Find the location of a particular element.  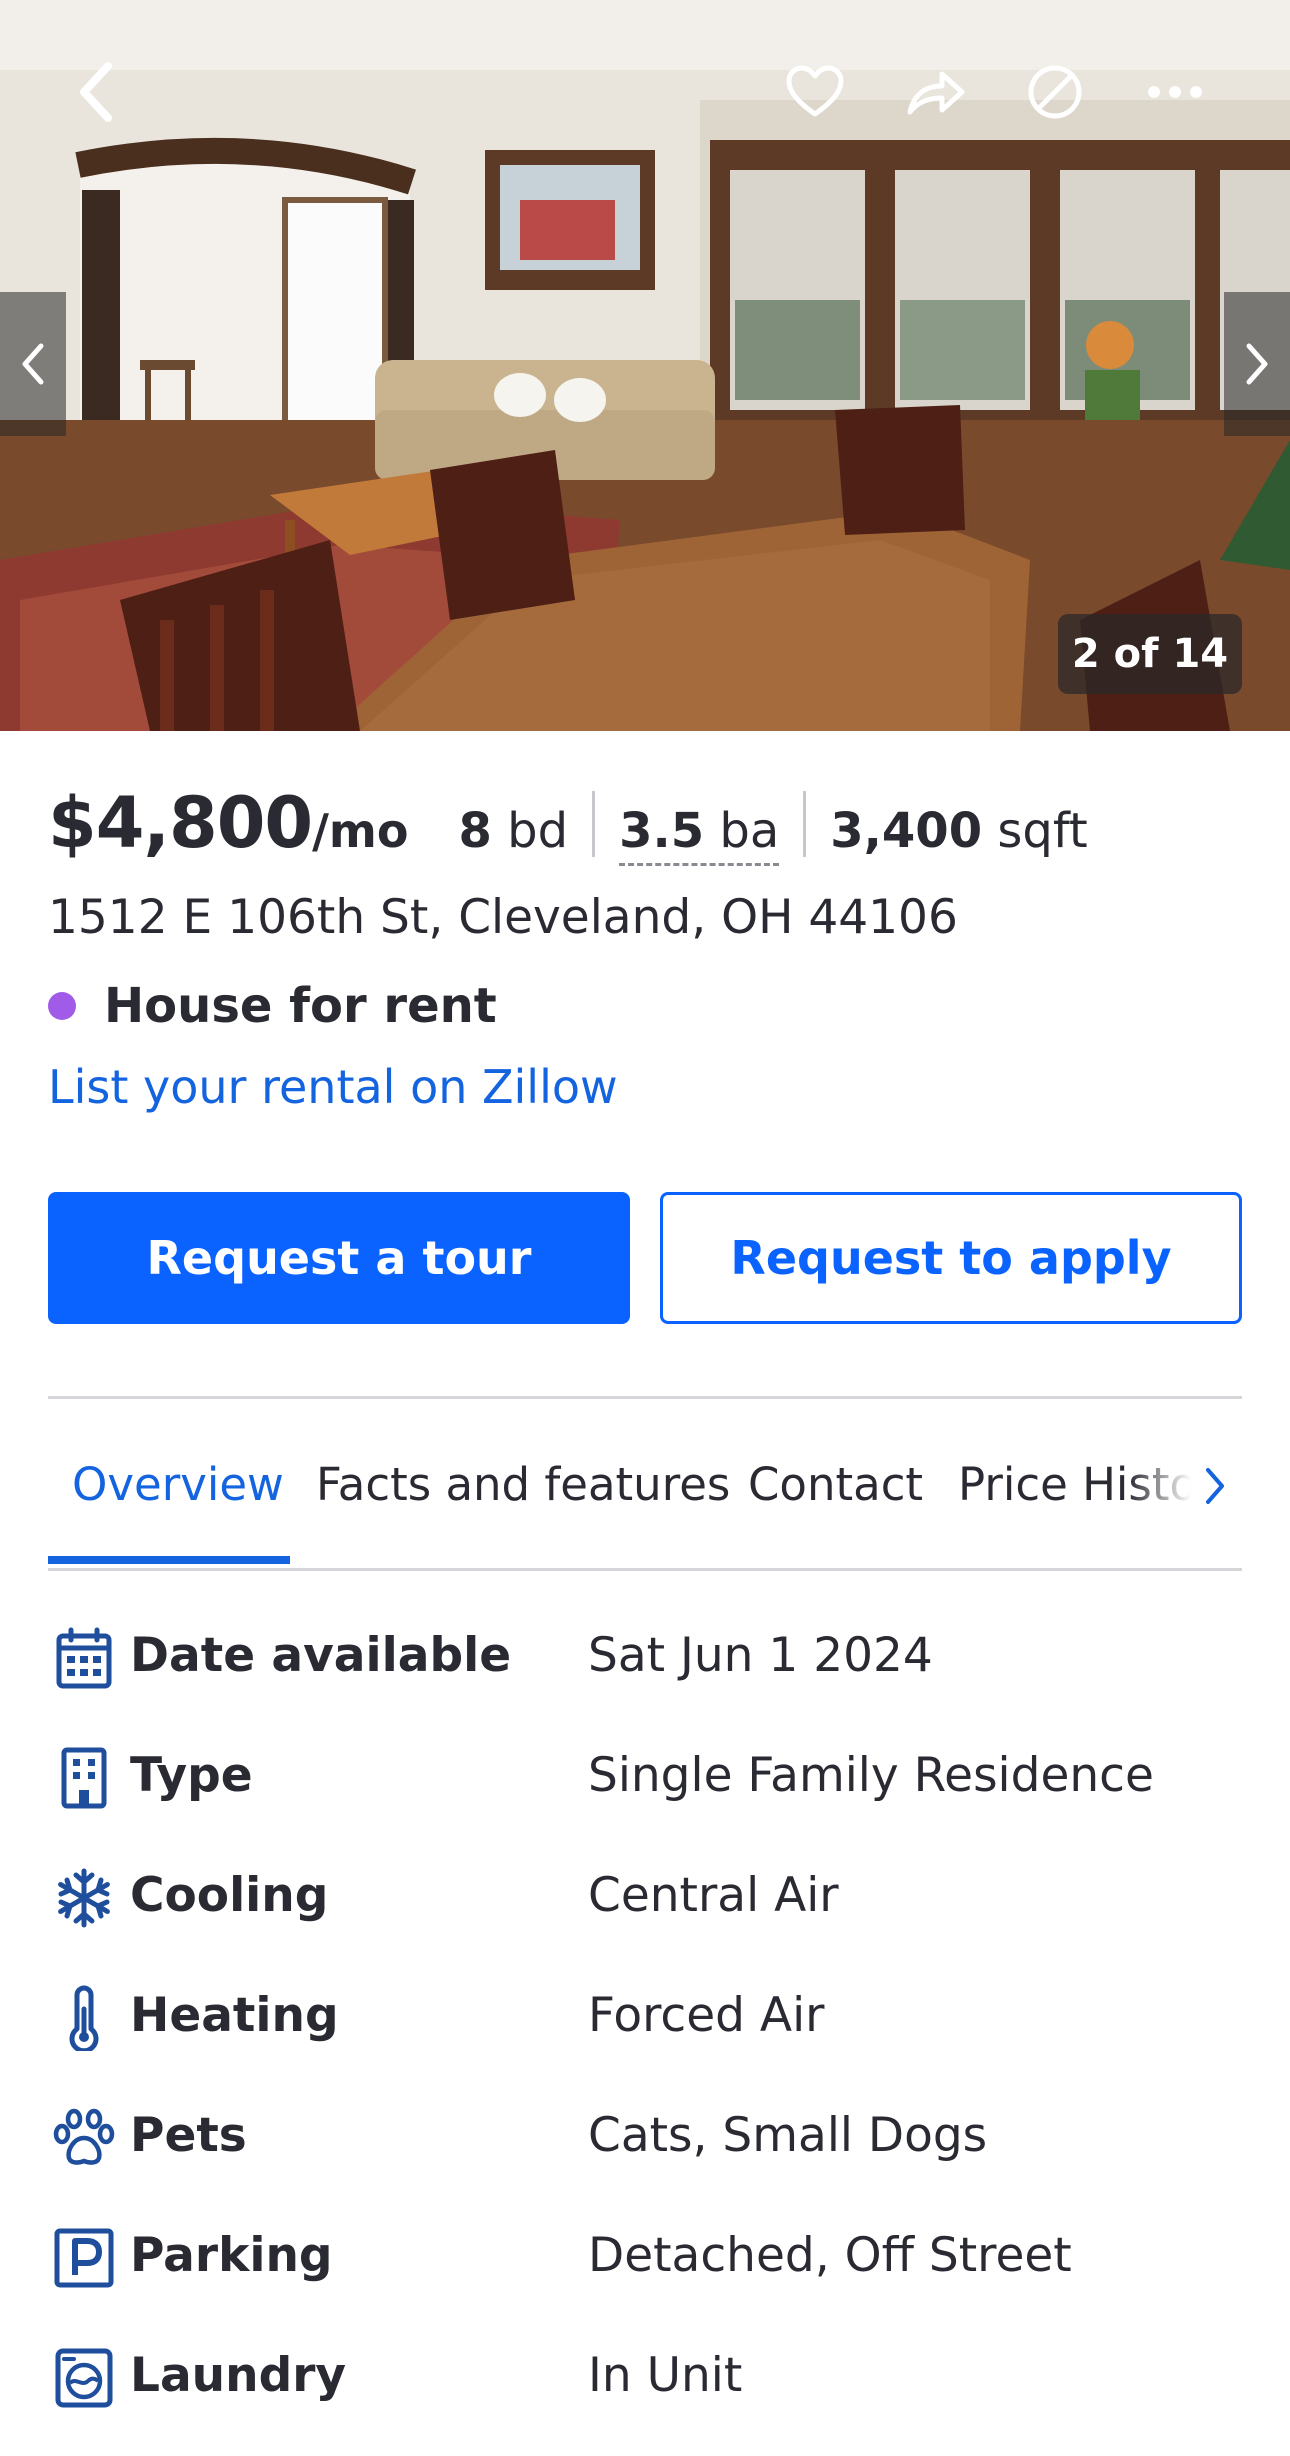

fact-label: Cooling is located at coordinates (229, 1895).